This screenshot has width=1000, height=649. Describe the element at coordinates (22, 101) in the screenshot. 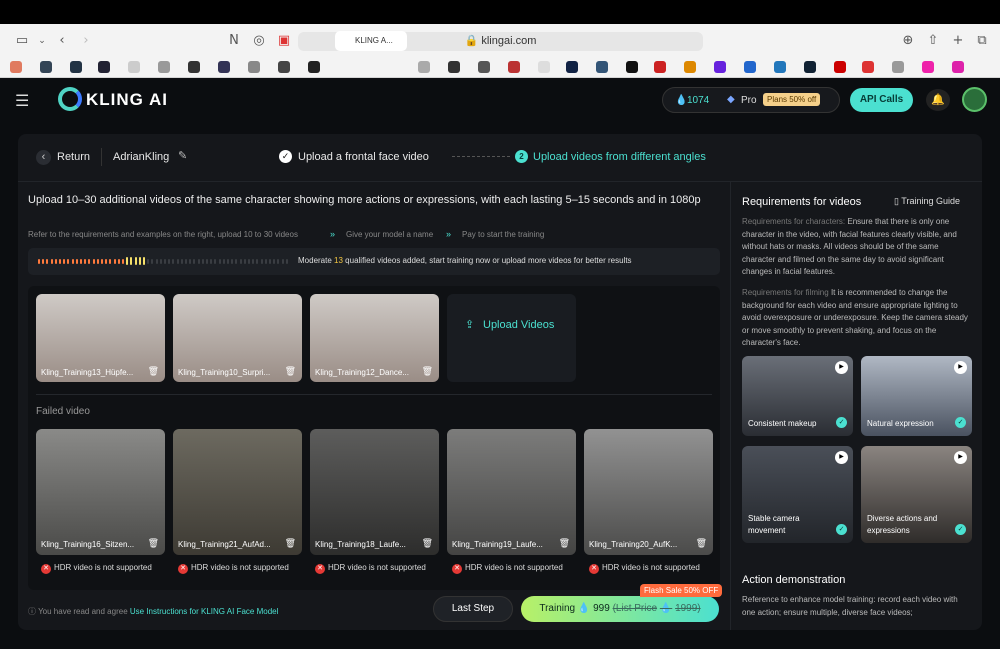

I see `menu-icon: ☰` at that location.